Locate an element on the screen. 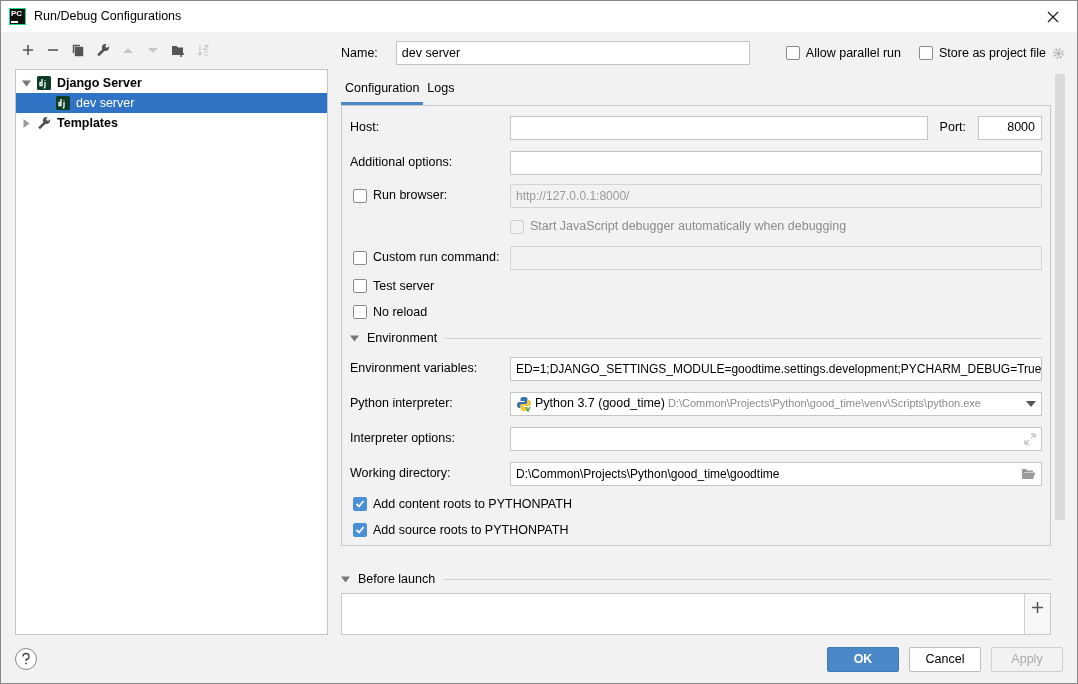 The image size is (1078, 684). tree-item: Templates is located at coordinates (171, 123).